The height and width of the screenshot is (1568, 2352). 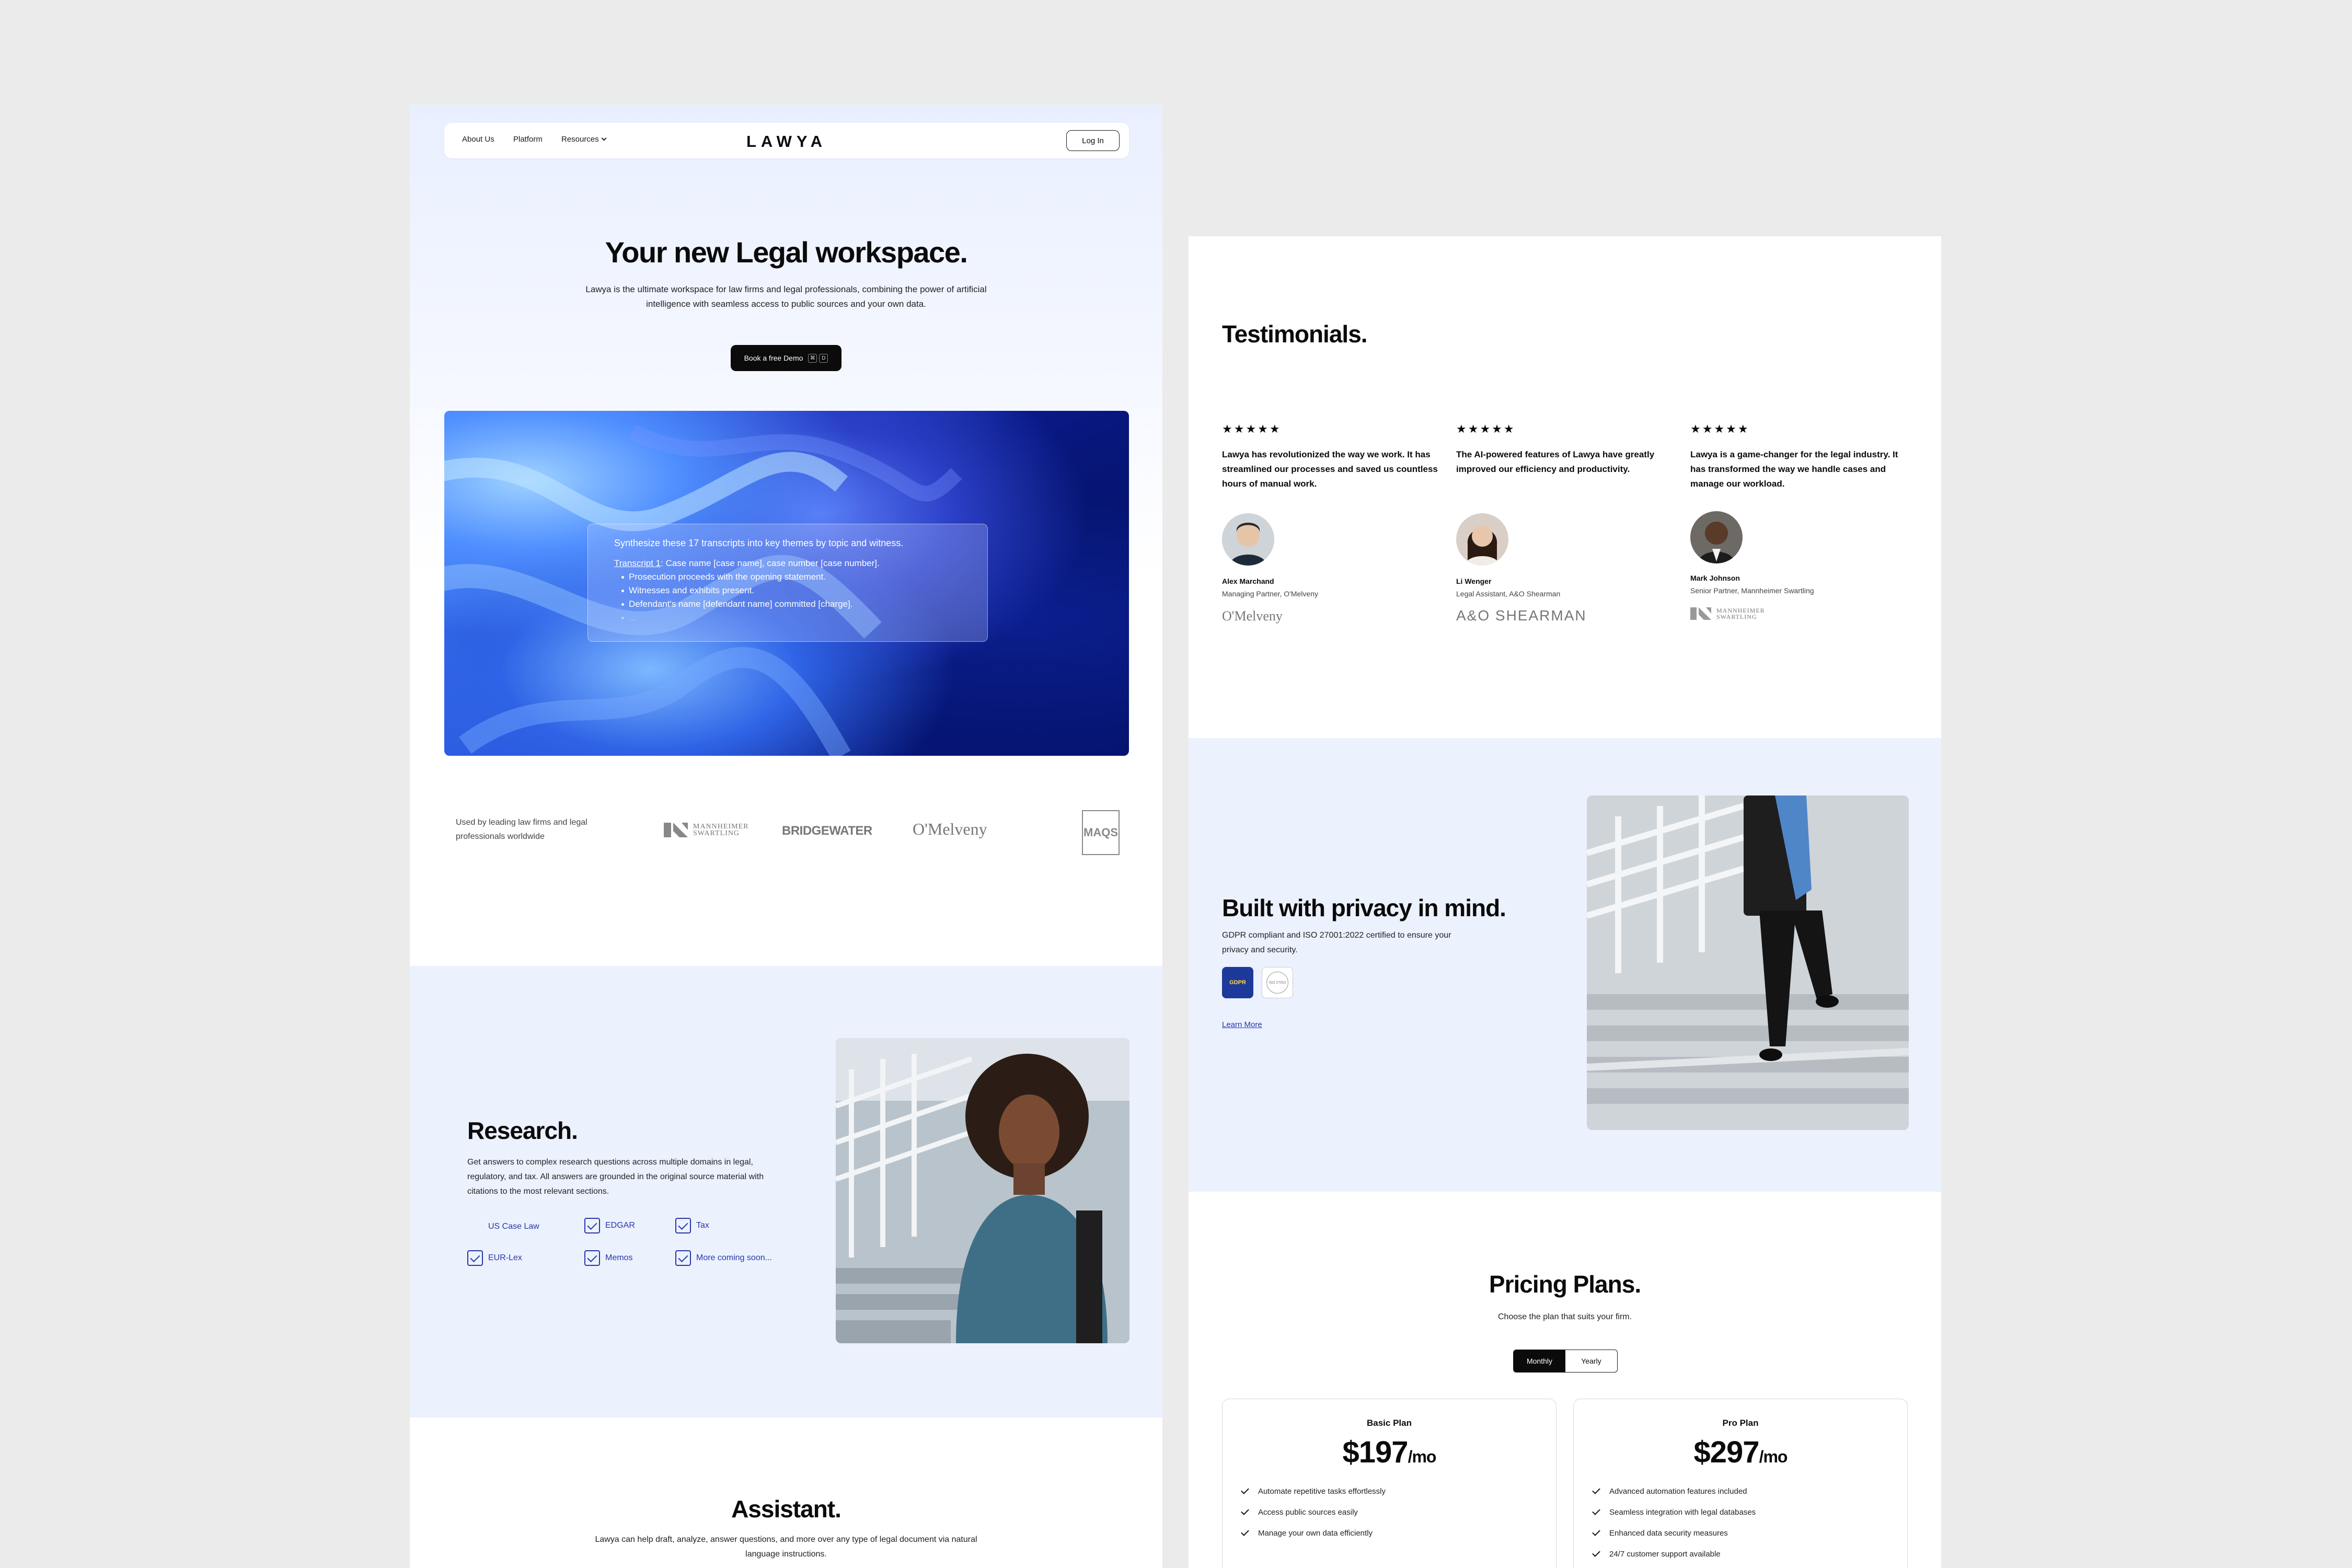 What do you see at coordinates (1299, 1511) in the screenshot?
I see `plan-feature: Access public sources easily` at bounding box center [1299, 1511].